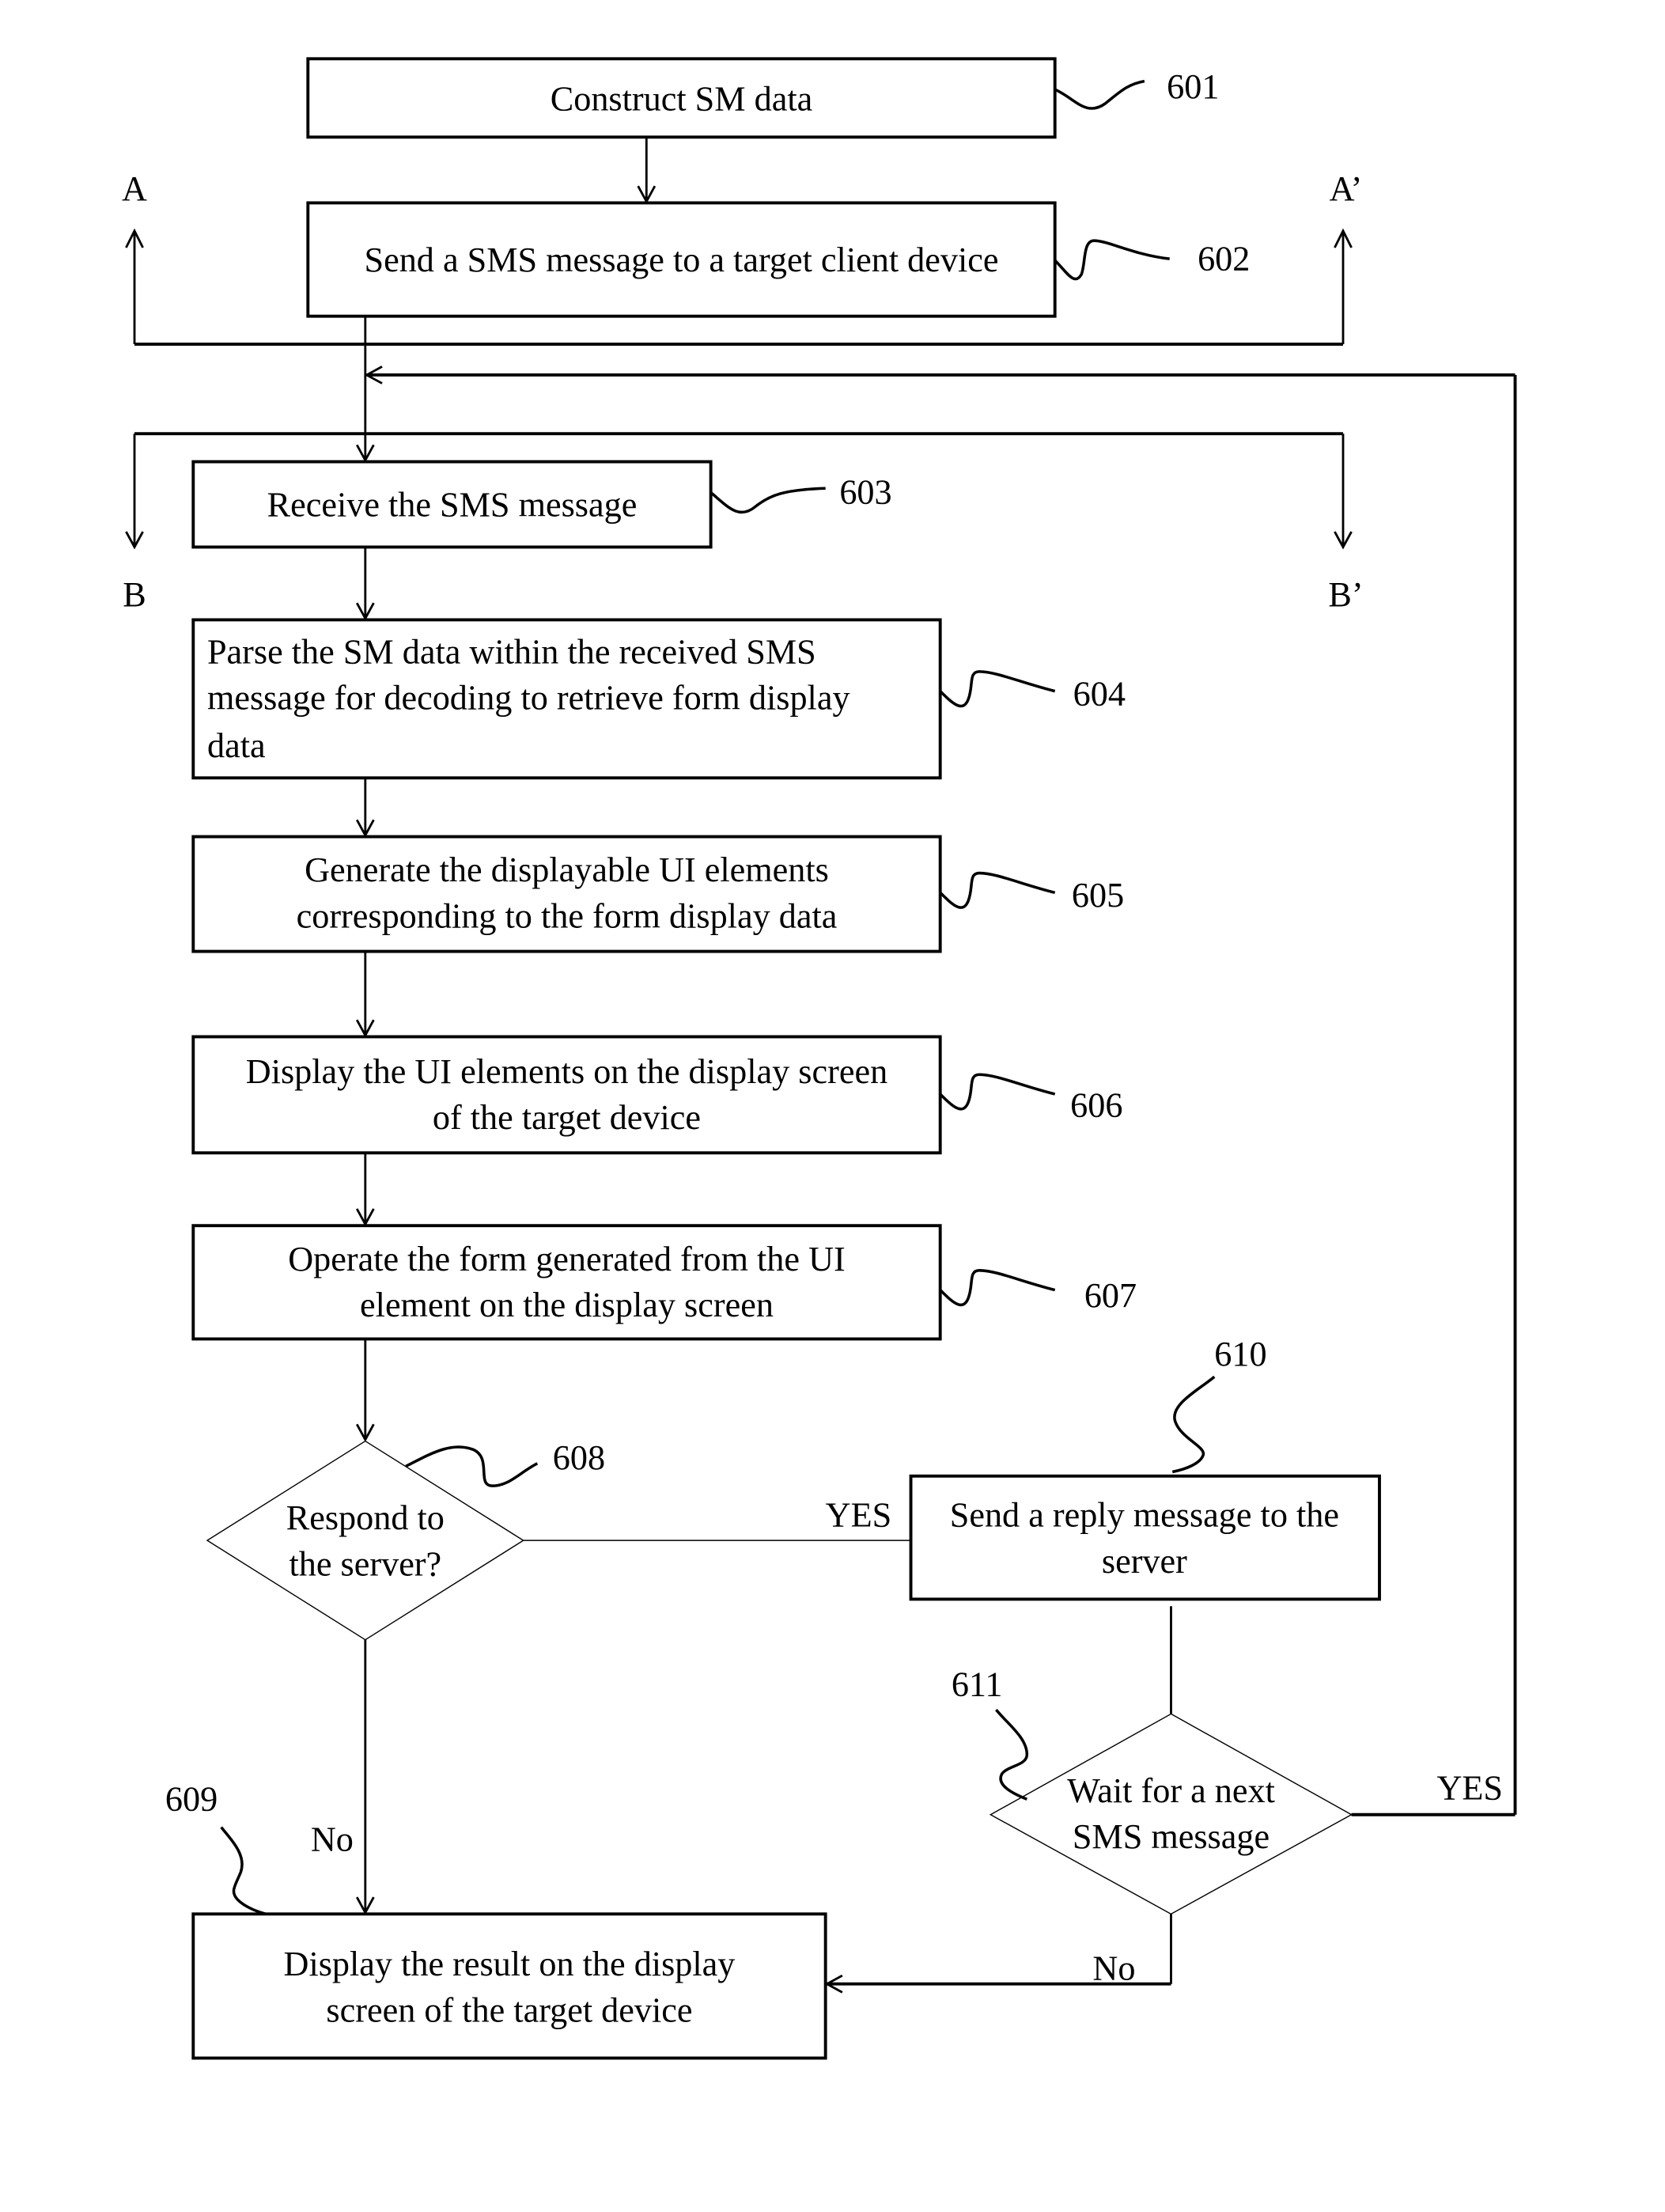  Describe the element at coordinates (1012, 1755) in the screenshot. I see `decision-611-leader` at that location.